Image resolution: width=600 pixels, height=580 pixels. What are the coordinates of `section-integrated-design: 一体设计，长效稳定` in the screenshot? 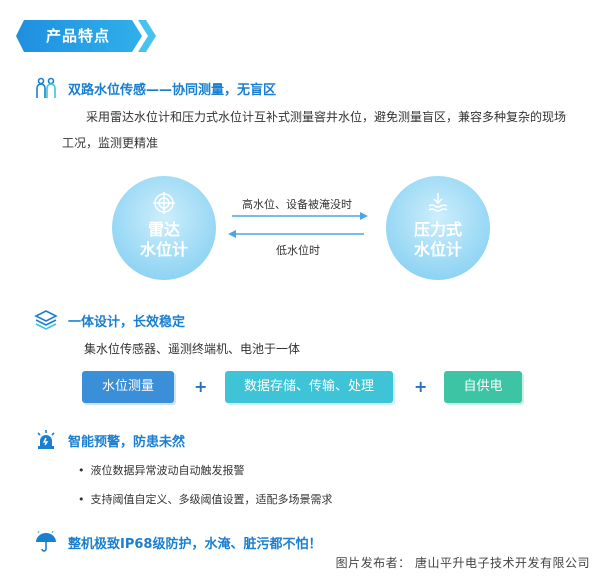 It's located at (109, 320).